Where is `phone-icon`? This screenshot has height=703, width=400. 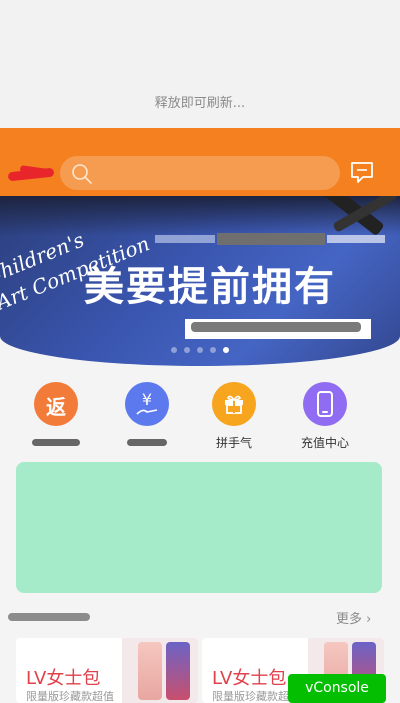
phone-icon is located at coordinates (325, 404).